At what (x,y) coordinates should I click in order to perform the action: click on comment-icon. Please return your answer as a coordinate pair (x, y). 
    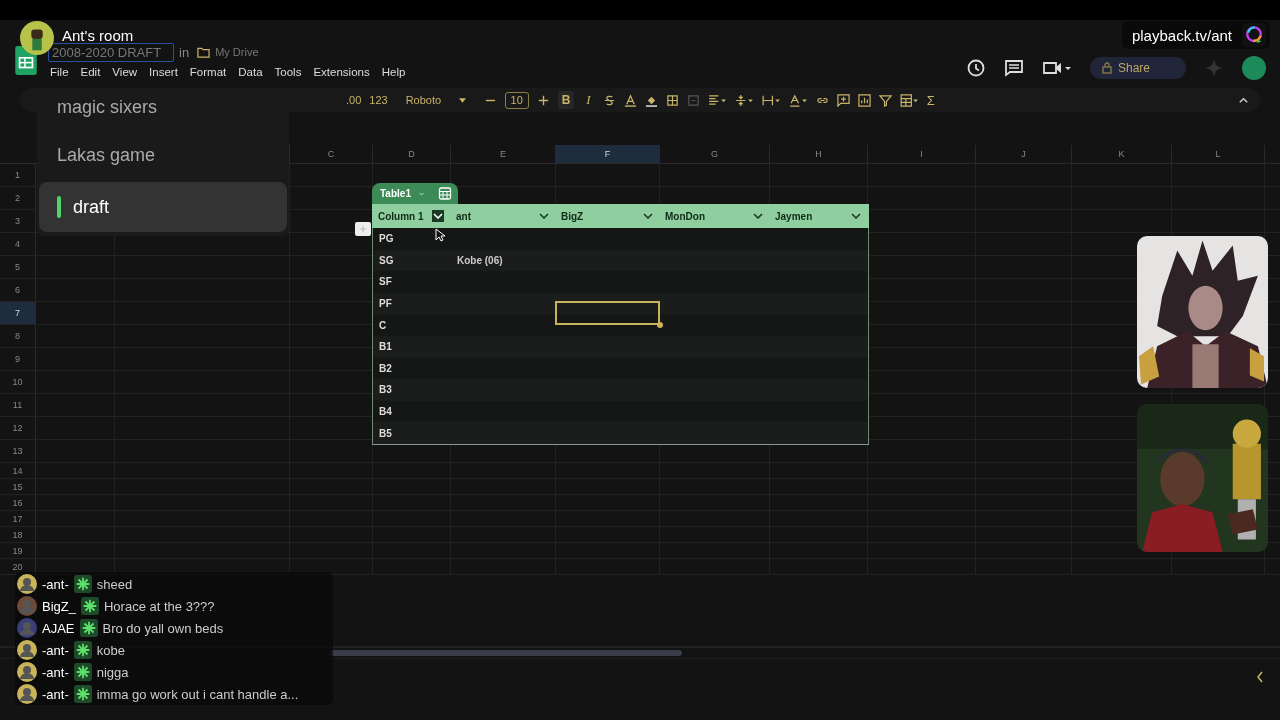
    Looking at the image, I should click on (1014, 68).